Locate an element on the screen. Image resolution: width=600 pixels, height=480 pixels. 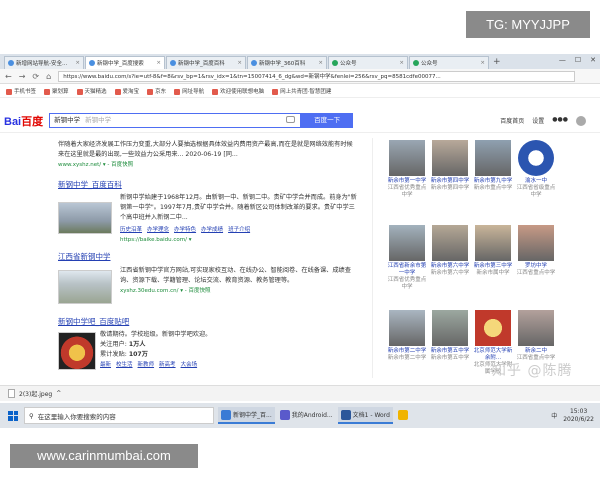
tab-3: 新钢中学_360百科 × is located at coordinates (287, 62).